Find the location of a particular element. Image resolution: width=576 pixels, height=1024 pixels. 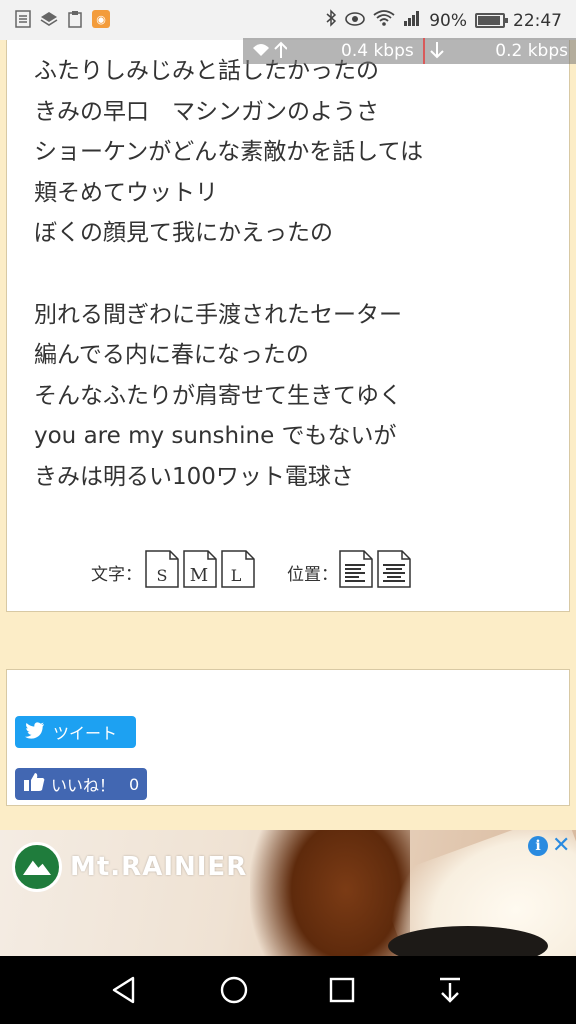

align-center-button is located at coordinates (394, 569).